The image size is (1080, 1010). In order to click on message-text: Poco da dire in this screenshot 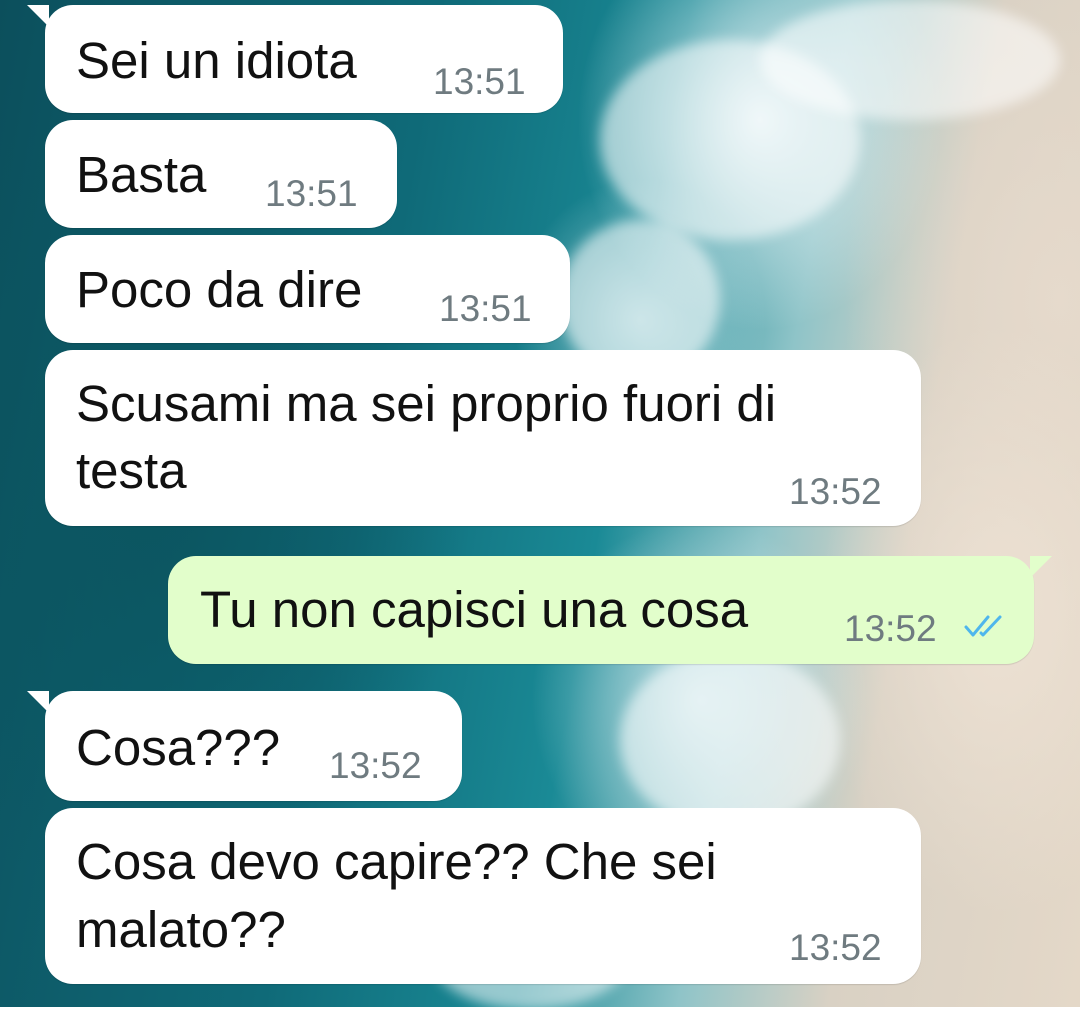, I will do `click(219, 289)`.